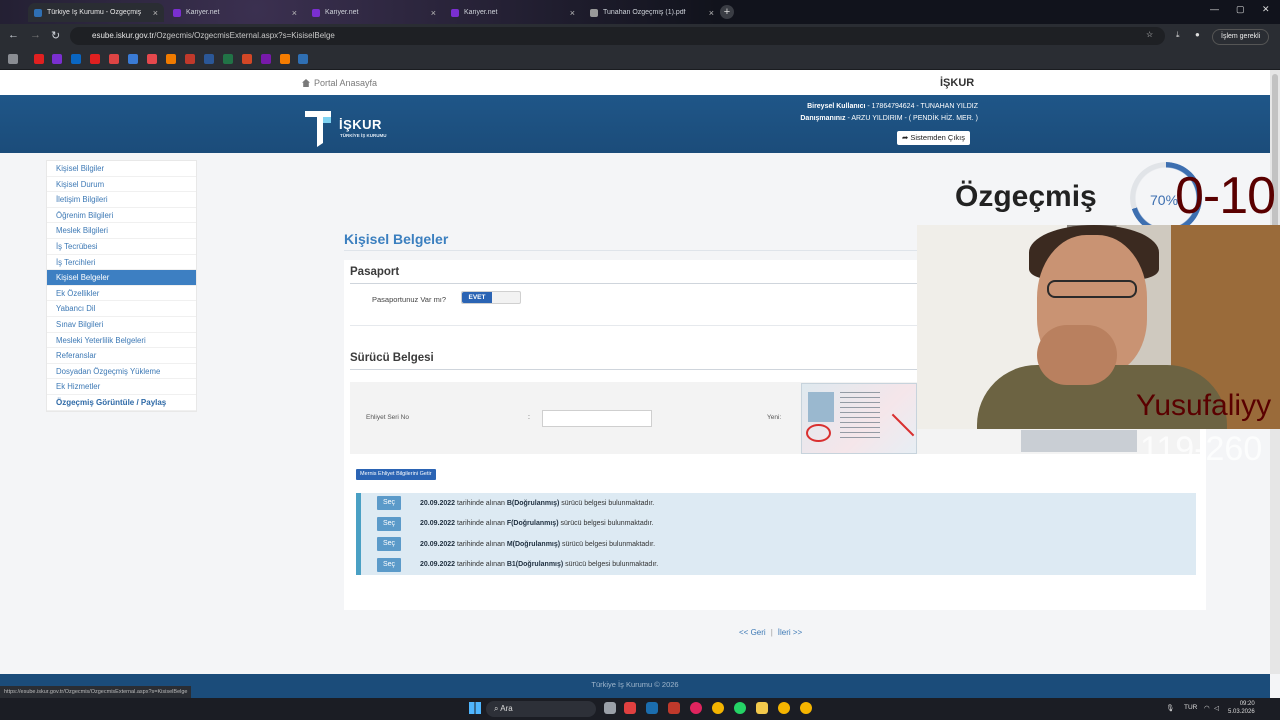 Image resolution: width=1280 pixels, height=720 pixels. Describe the element at coordinates (1241, 708) in the screenshot. I see `taskbar-clock: 09:20 5.03.2026` at that location.